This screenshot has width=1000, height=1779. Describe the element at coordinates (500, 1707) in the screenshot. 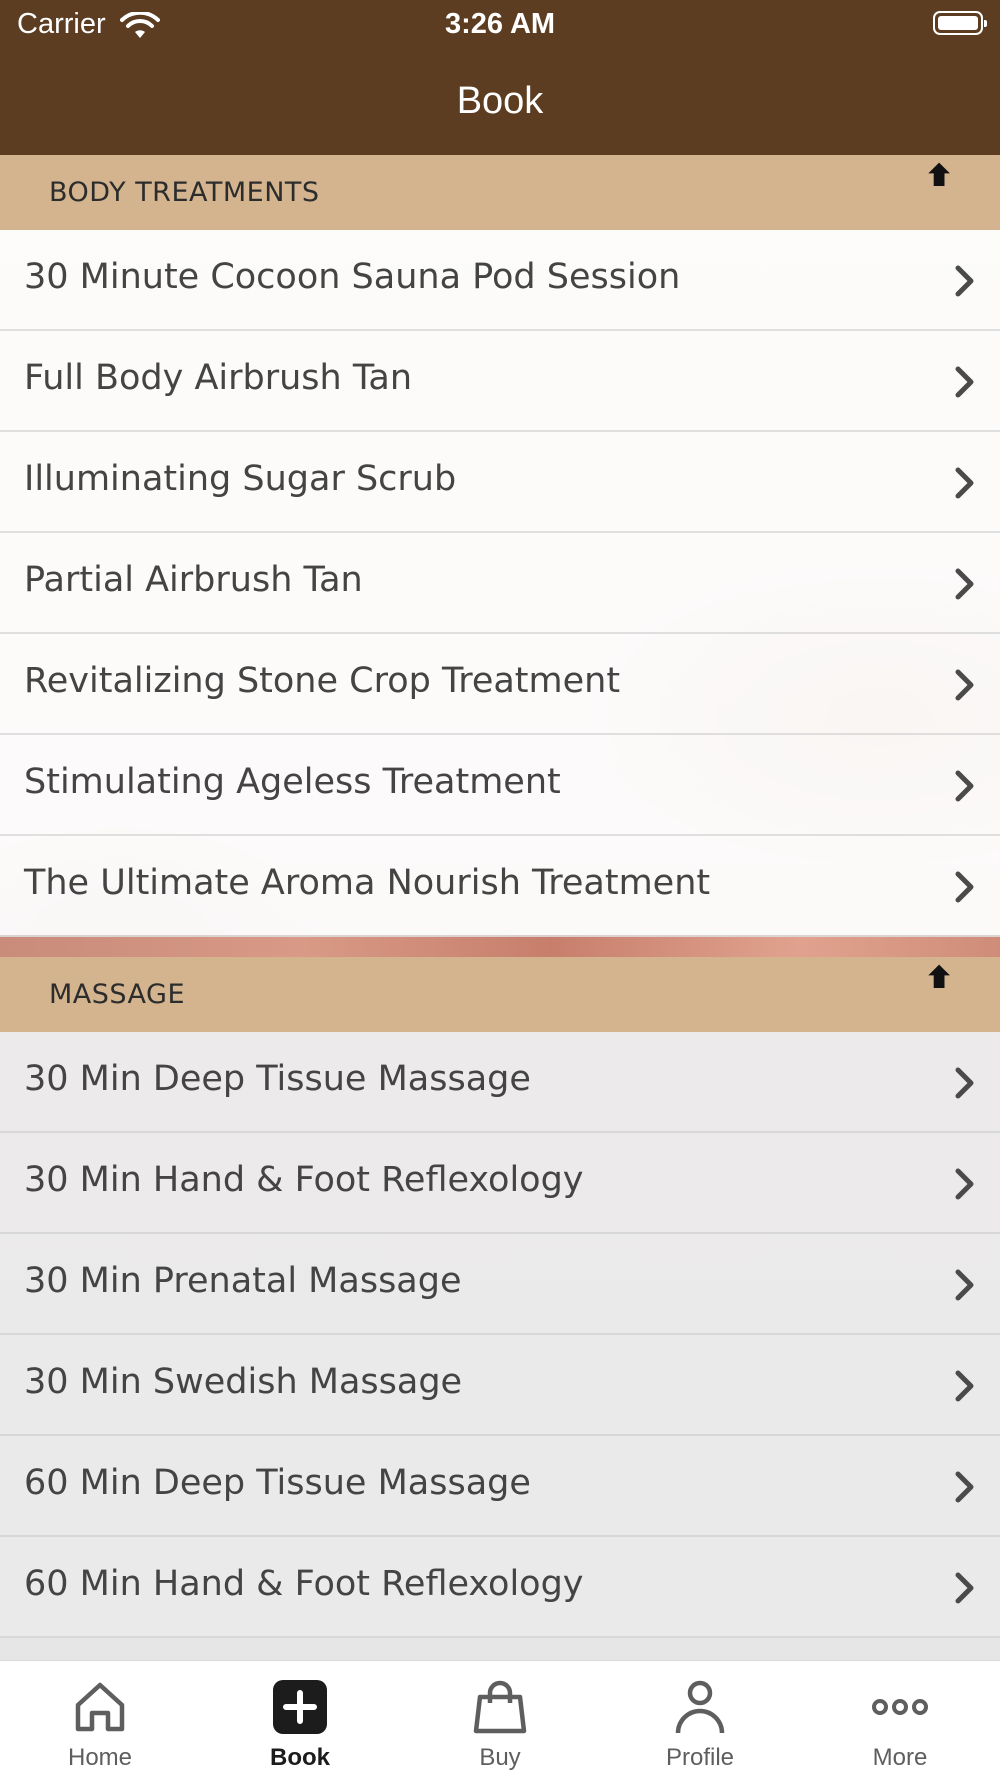

I see `shopping-bag-icon` at that location.